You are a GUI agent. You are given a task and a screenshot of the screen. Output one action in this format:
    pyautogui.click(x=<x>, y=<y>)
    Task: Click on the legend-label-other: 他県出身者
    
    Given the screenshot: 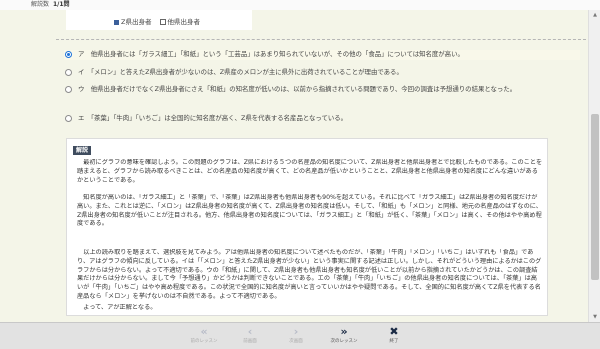 What is the action you would take?
    pyautogui.click(x=184, y=22)
    